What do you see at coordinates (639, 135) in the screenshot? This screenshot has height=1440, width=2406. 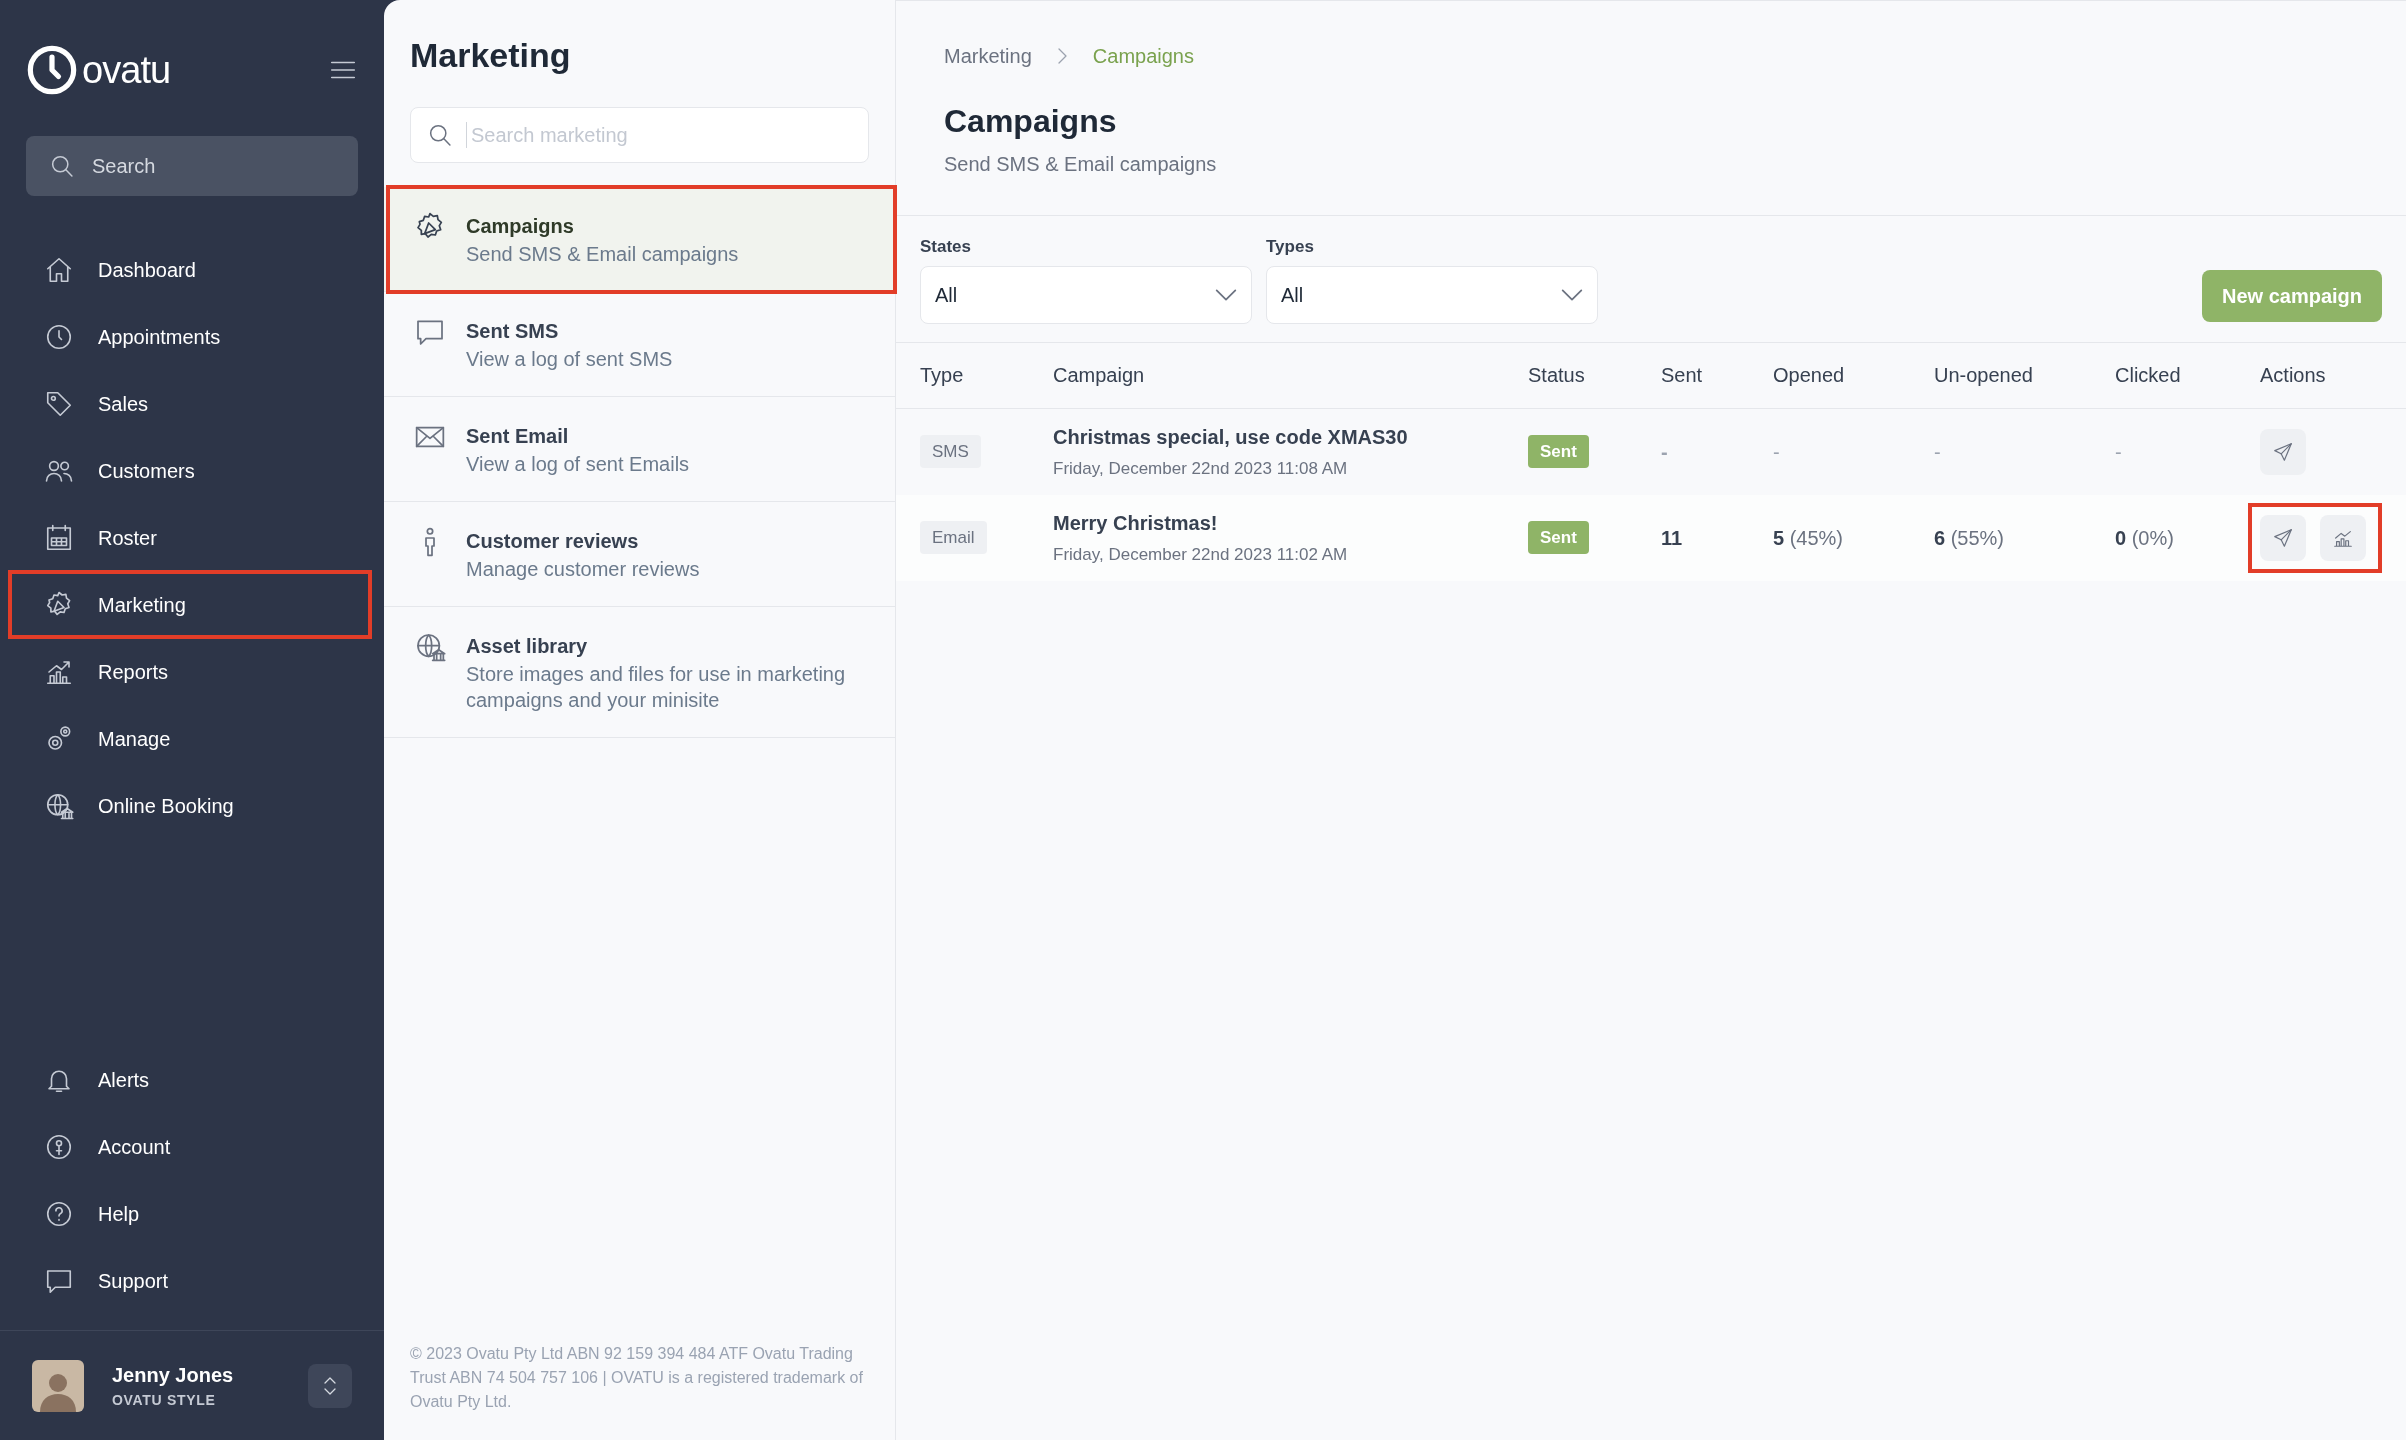 I see `search-field: Search marketing` at bounding box center [639, 135].